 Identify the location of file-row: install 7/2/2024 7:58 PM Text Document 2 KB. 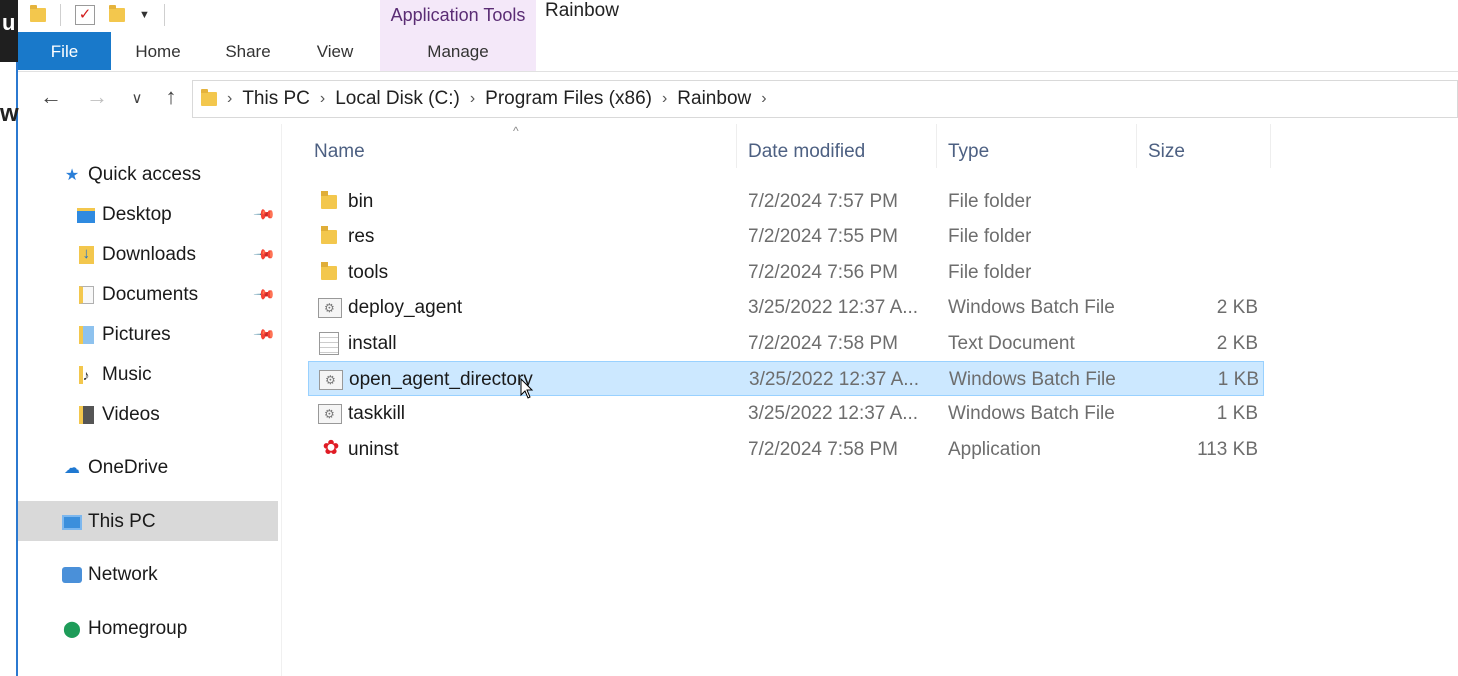
(786, 343).